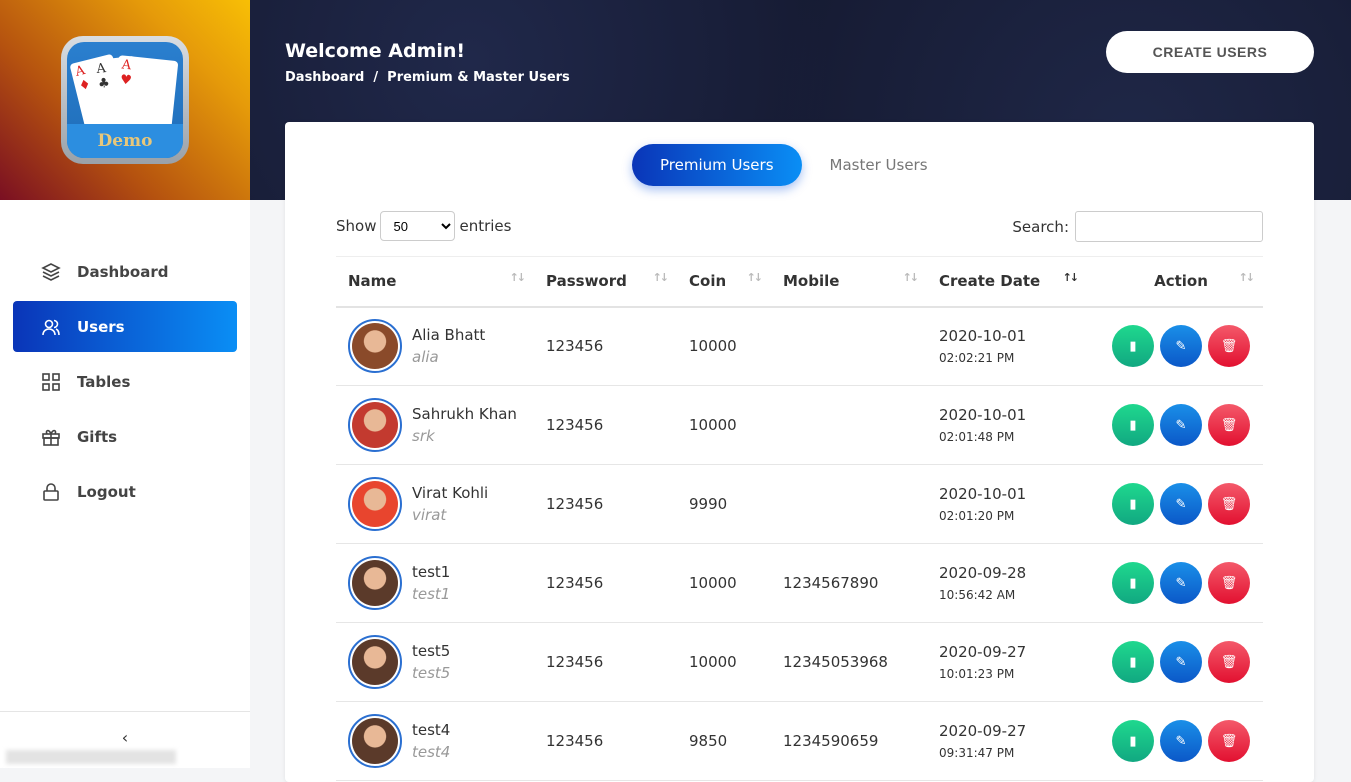 This screenshot has height=782, width=1351. Describe the element at coordinates (849, 282) in the screenshot. I see `column-header-mobile: Mobile ↑↓` at that location.